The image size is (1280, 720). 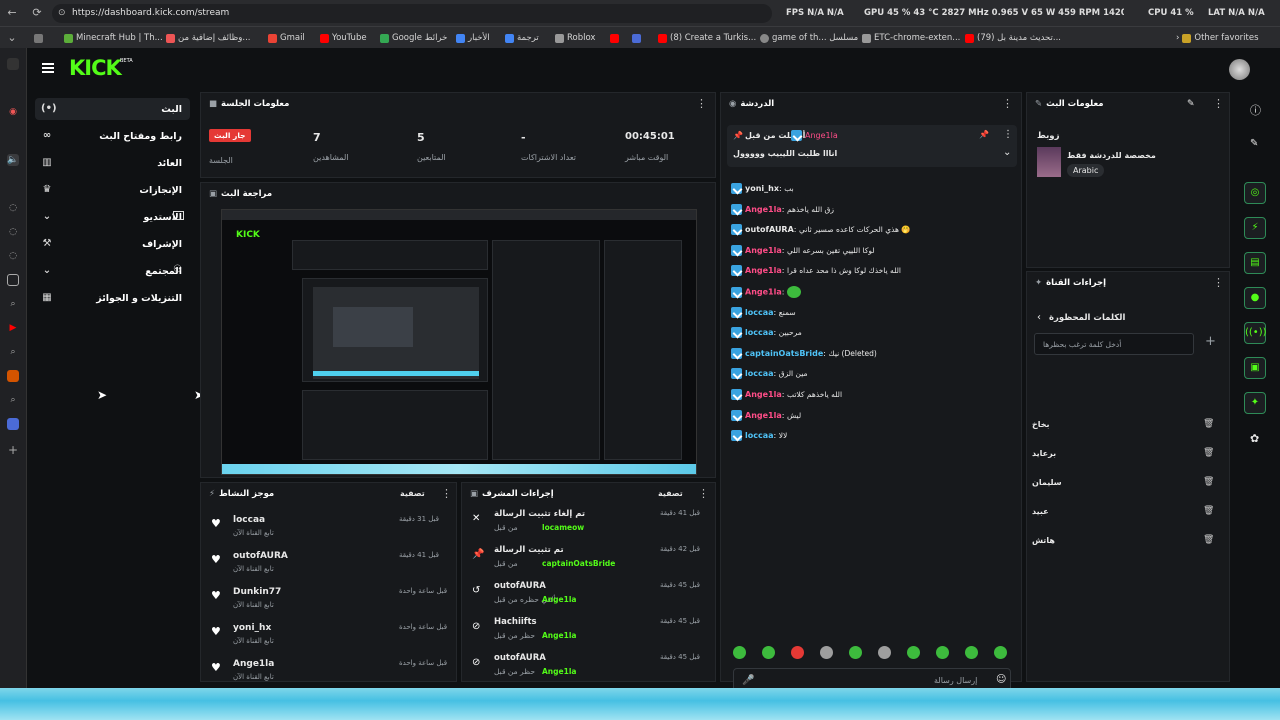 I want to click on url-text: https://dashboard.kick.com/stream, so click(x=150, y=13).